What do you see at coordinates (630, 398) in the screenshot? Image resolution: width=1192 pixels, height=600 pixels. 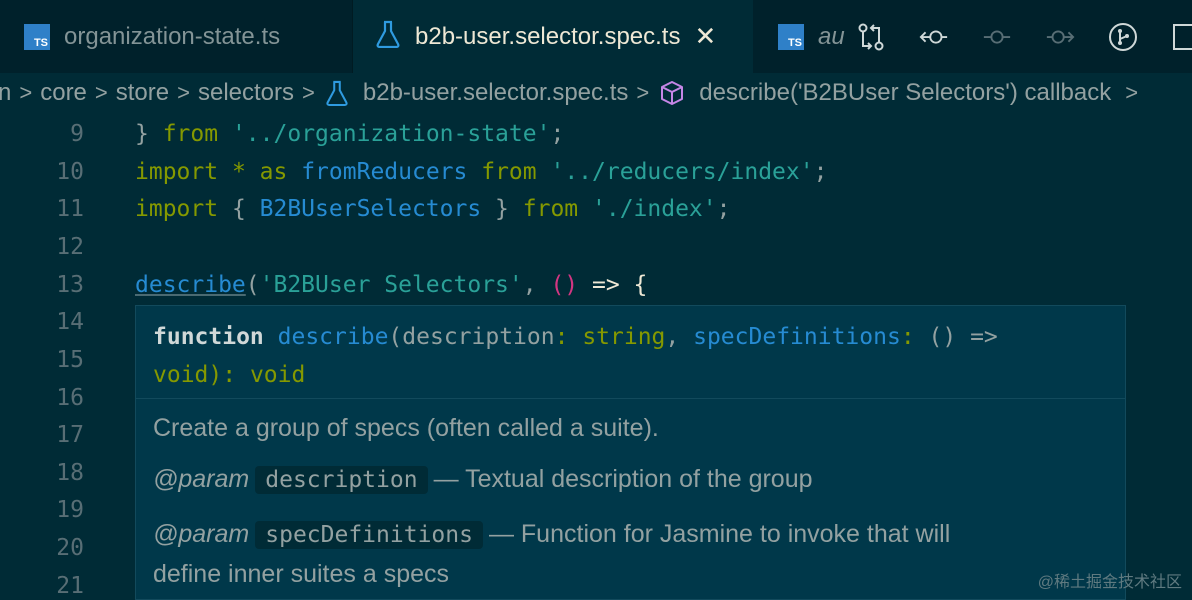 I see `hover-divider` at bounding box center [630, 398].